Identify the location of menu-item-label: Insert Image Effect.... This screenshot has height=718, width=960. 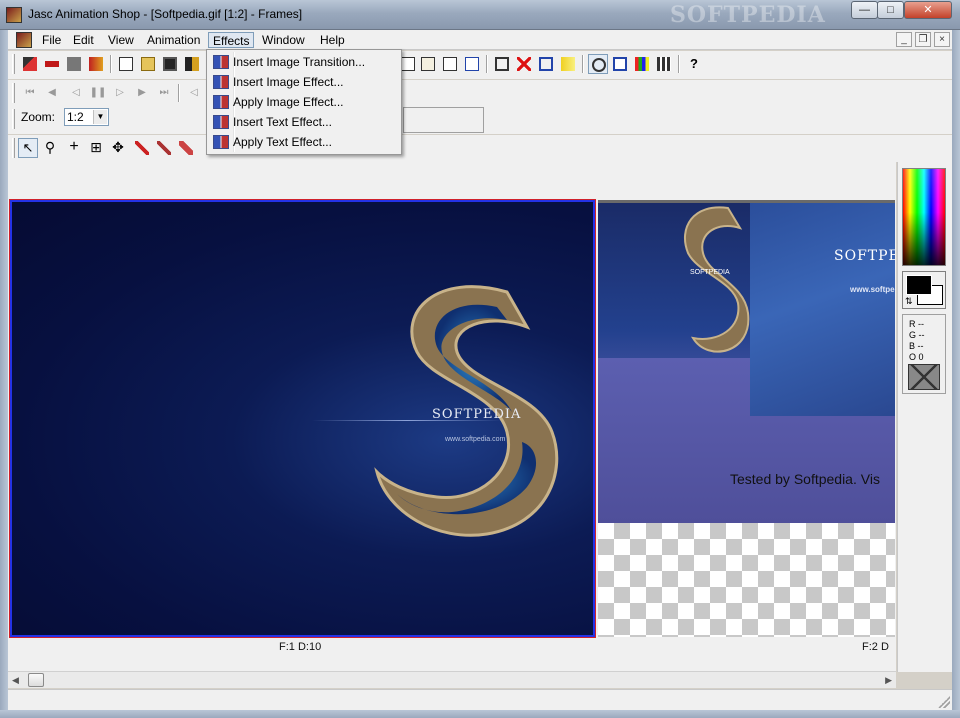
(288, 82).